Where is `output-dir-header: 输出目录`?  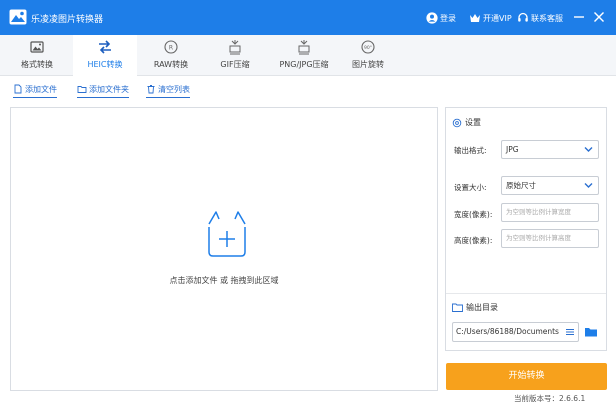 output-dir-header: 输出目录 is located at coordinates (475, 307).